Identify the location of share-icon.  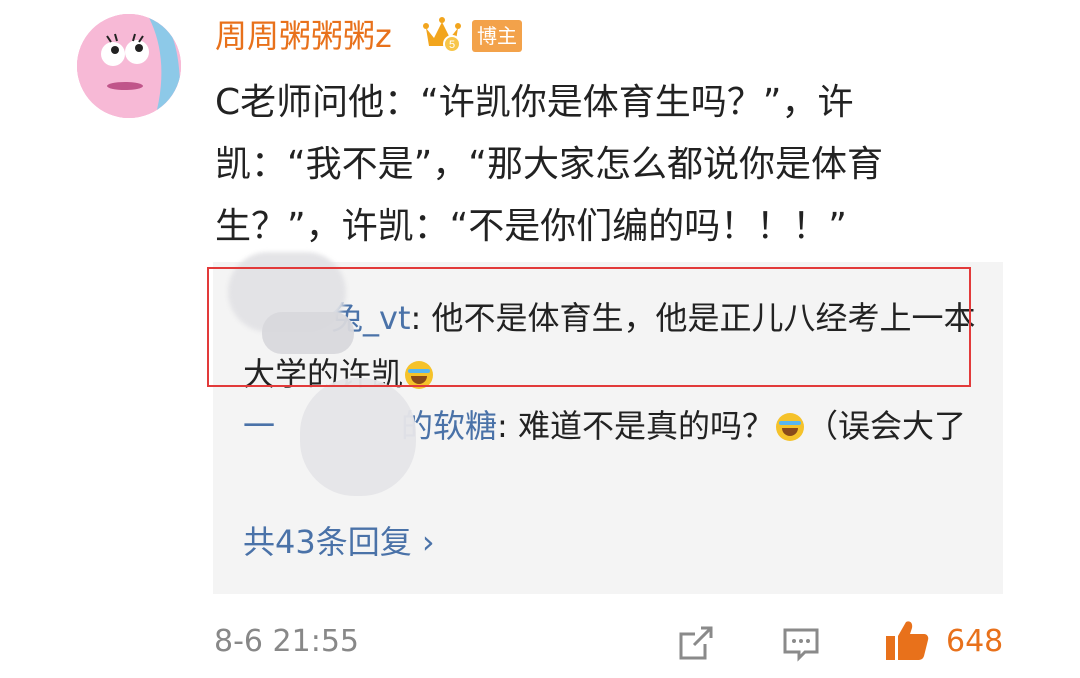
(696, 643).